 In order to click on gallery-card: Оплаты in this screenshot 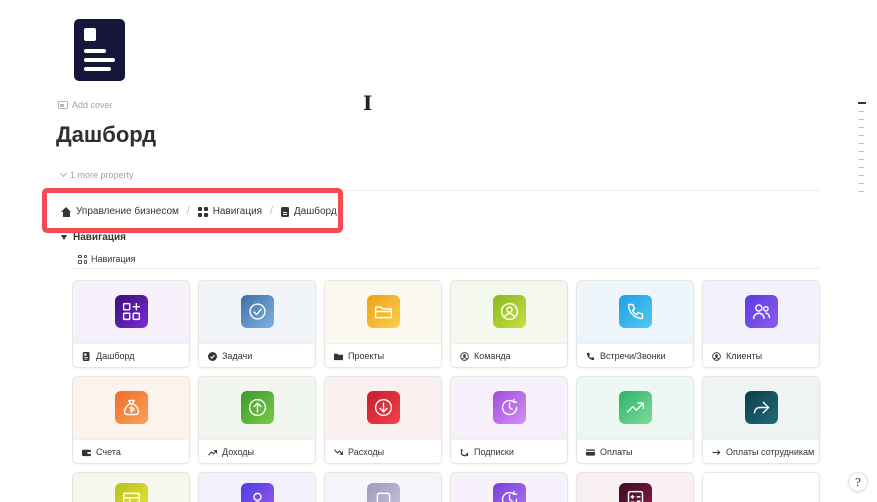, I will do `click(635, 420)`.